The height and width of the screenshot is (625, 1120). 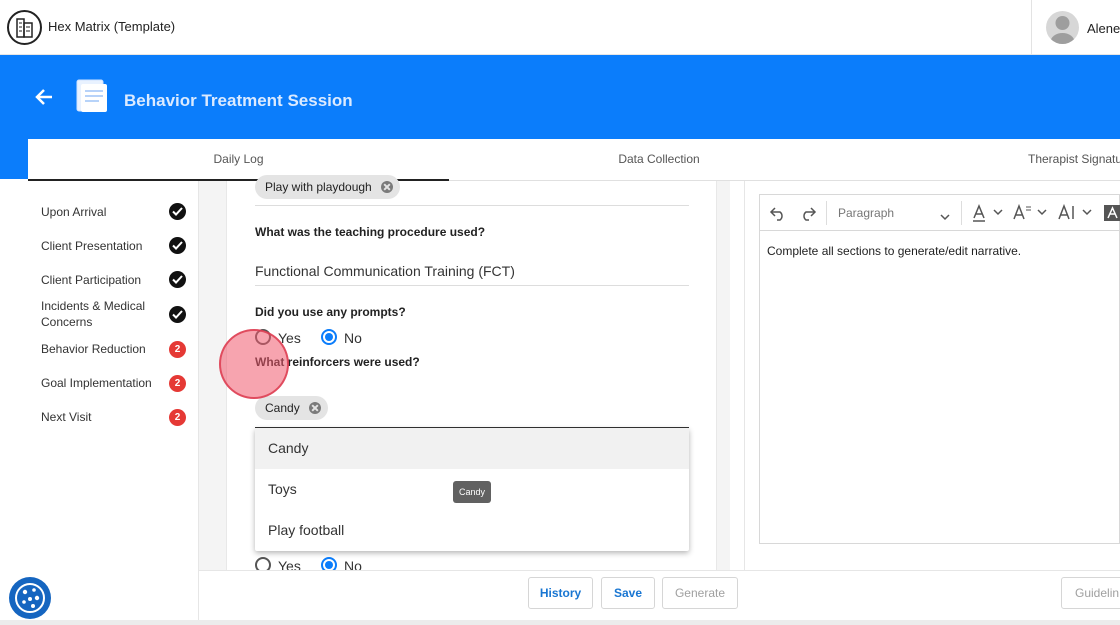 I want to click on font-size-icon, so click(x=1031, y=215).